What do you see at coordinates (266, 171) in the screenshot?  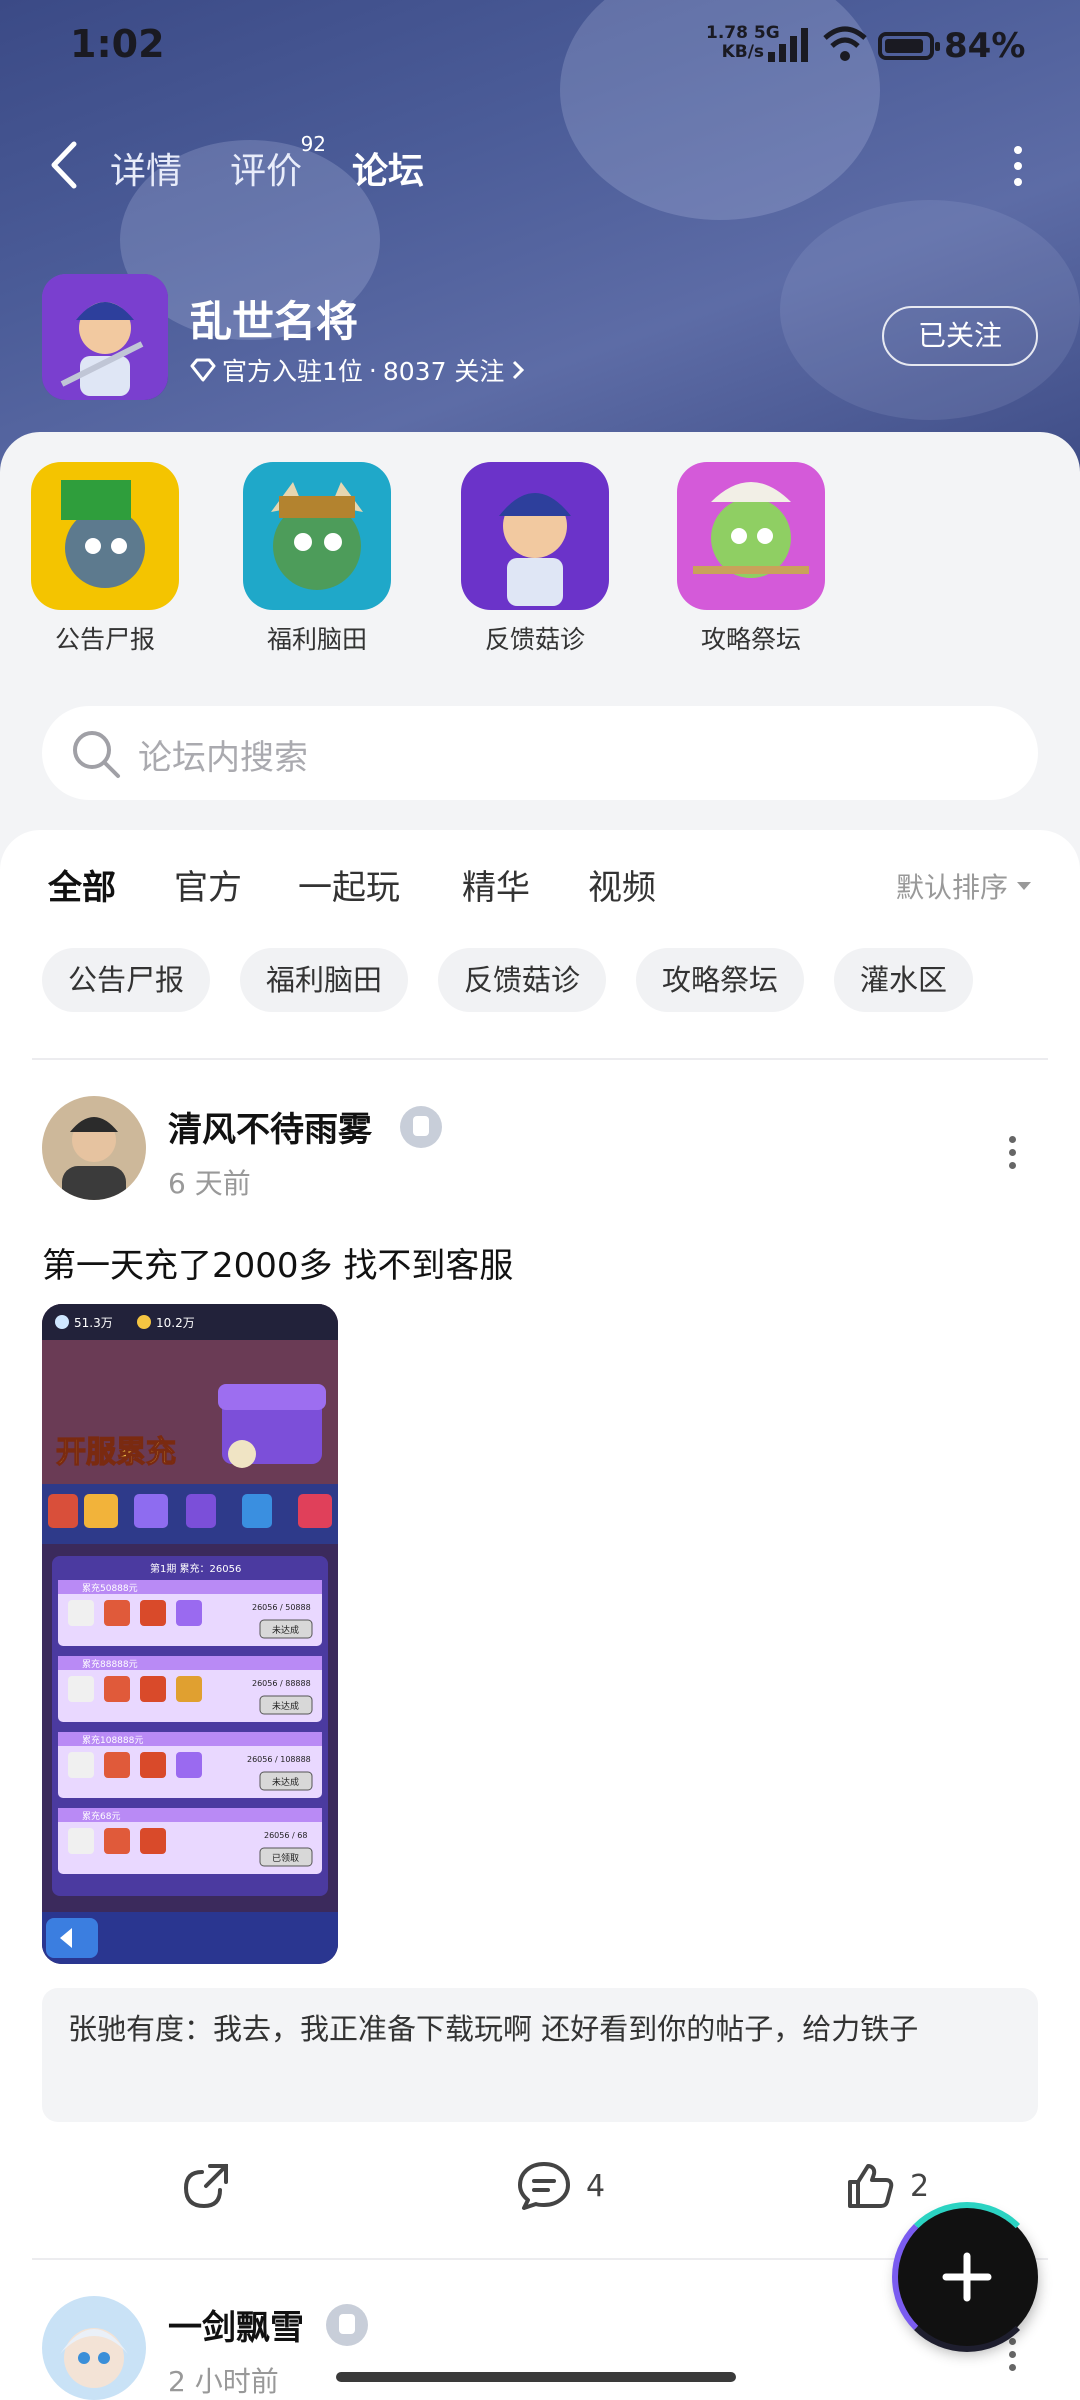 I see `tab-reviews-label: 评价` at bounding box center [266, 171].